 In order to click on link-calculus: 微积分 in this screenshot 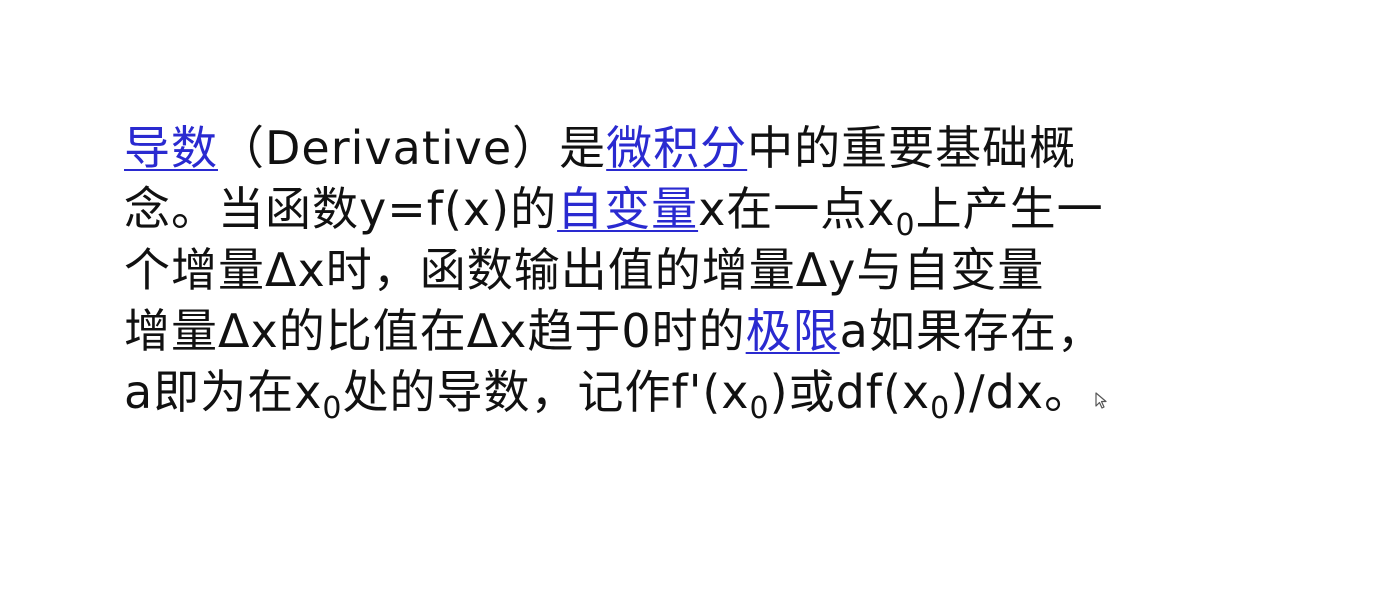, I will do `click(676, 148)`.